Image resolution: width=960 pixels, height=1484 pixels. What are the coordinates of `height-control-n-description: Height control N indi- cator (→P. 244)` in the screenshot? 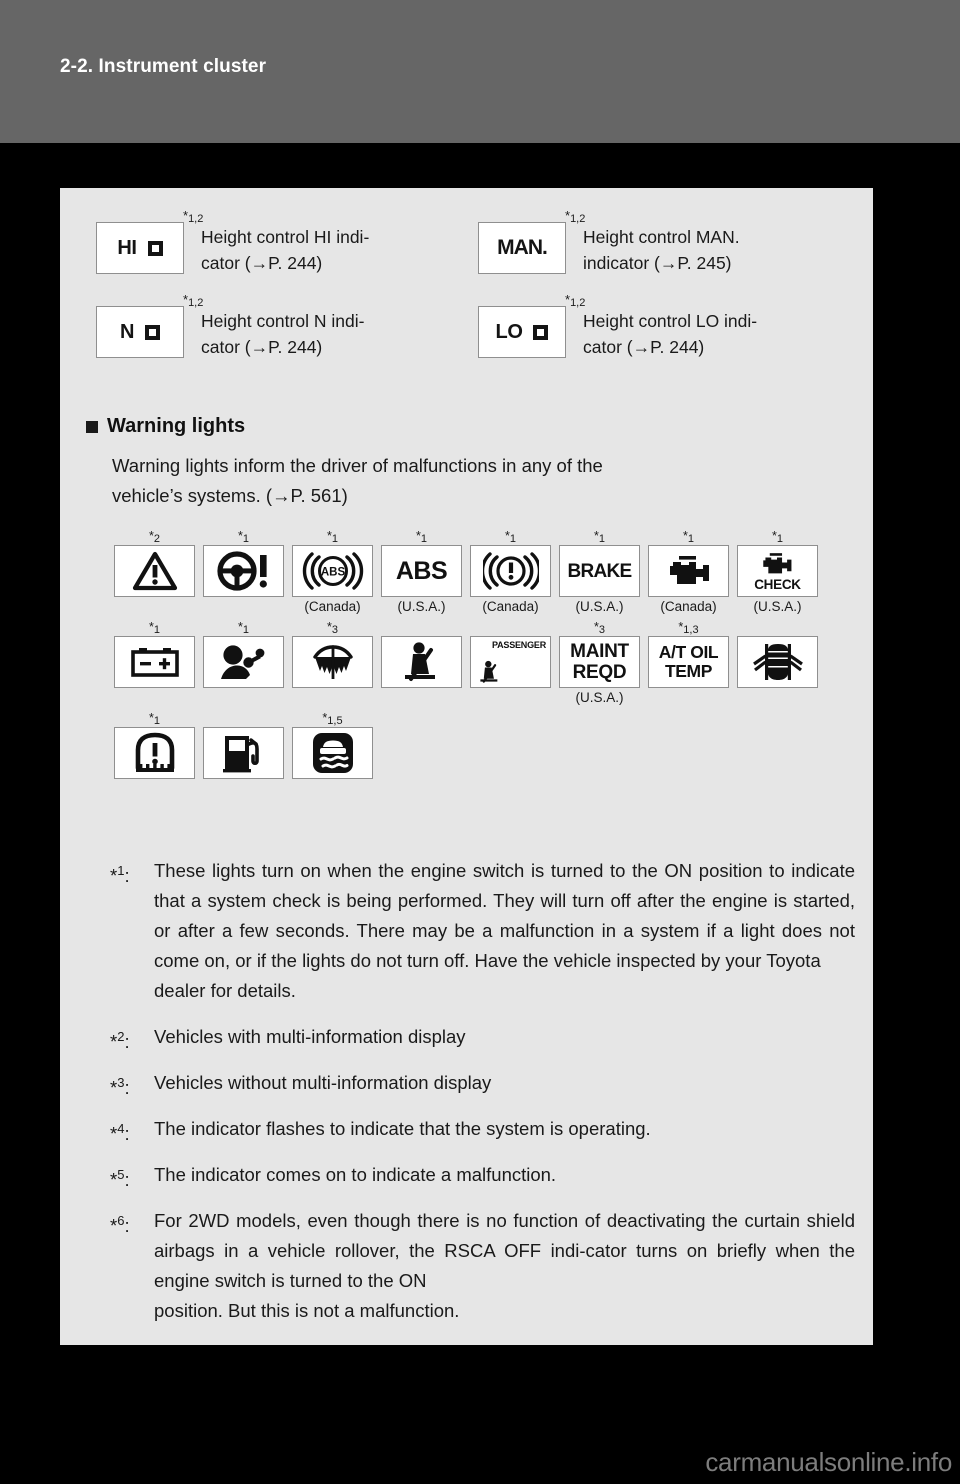 It's located at (283, 334).